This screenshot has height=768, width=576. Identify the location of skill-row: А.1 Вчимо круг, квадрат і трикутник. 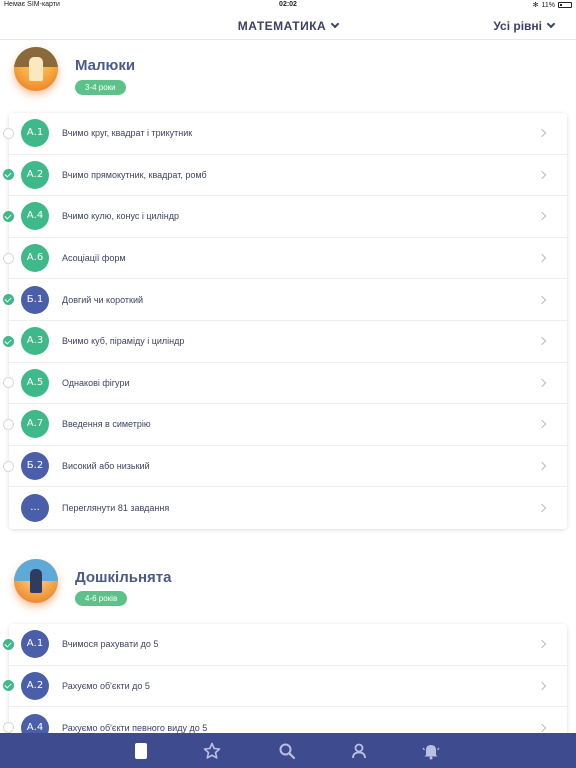
(285, 134).